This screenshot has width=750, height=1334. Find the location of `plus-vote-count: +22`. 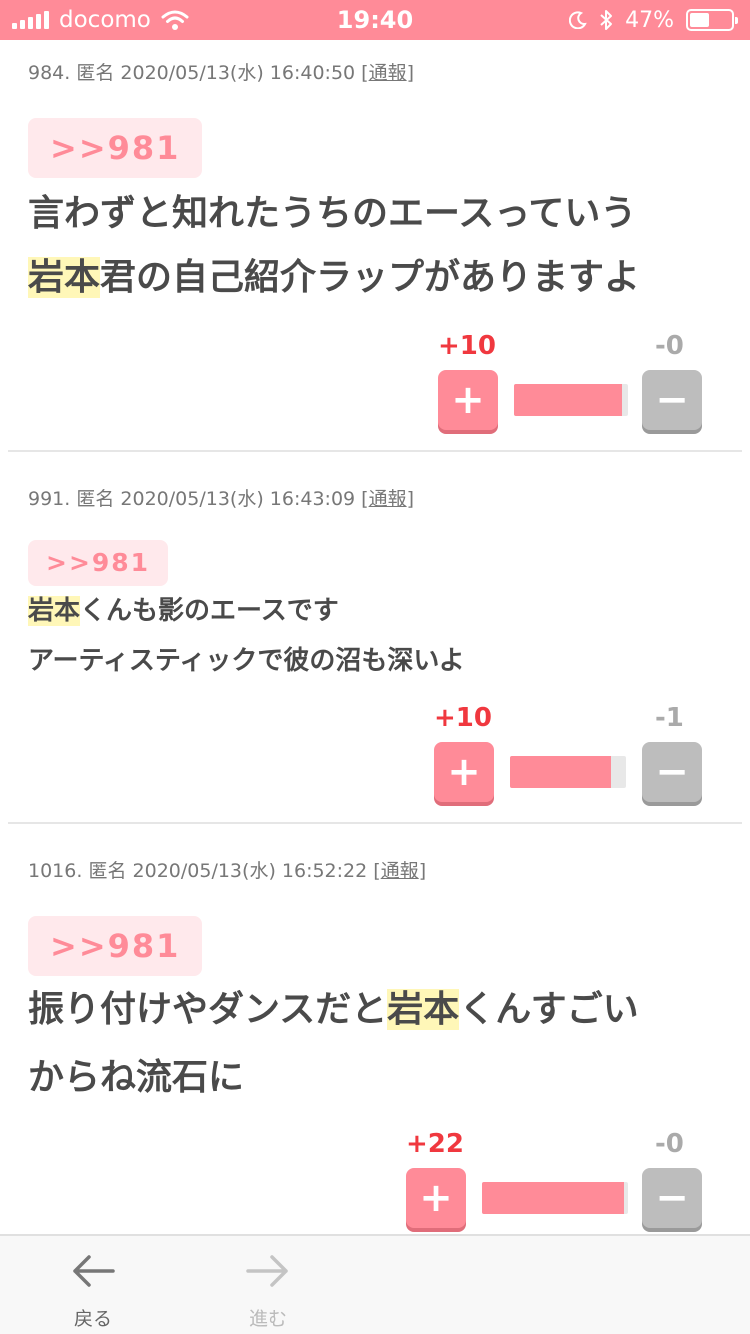

plus-vote-count: +22 is located at coordinates (435, 1144).